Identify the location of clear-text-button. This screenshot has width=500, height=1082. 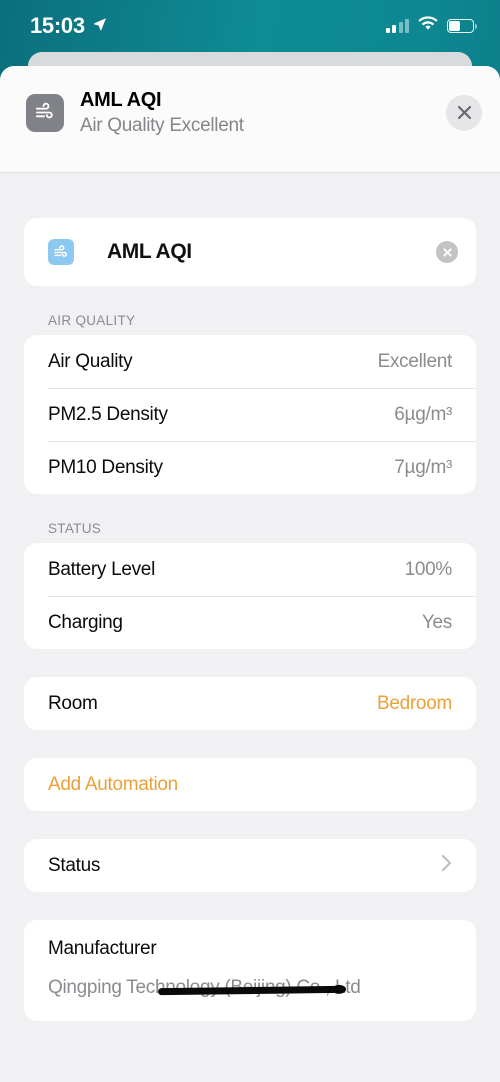
(447, 252).